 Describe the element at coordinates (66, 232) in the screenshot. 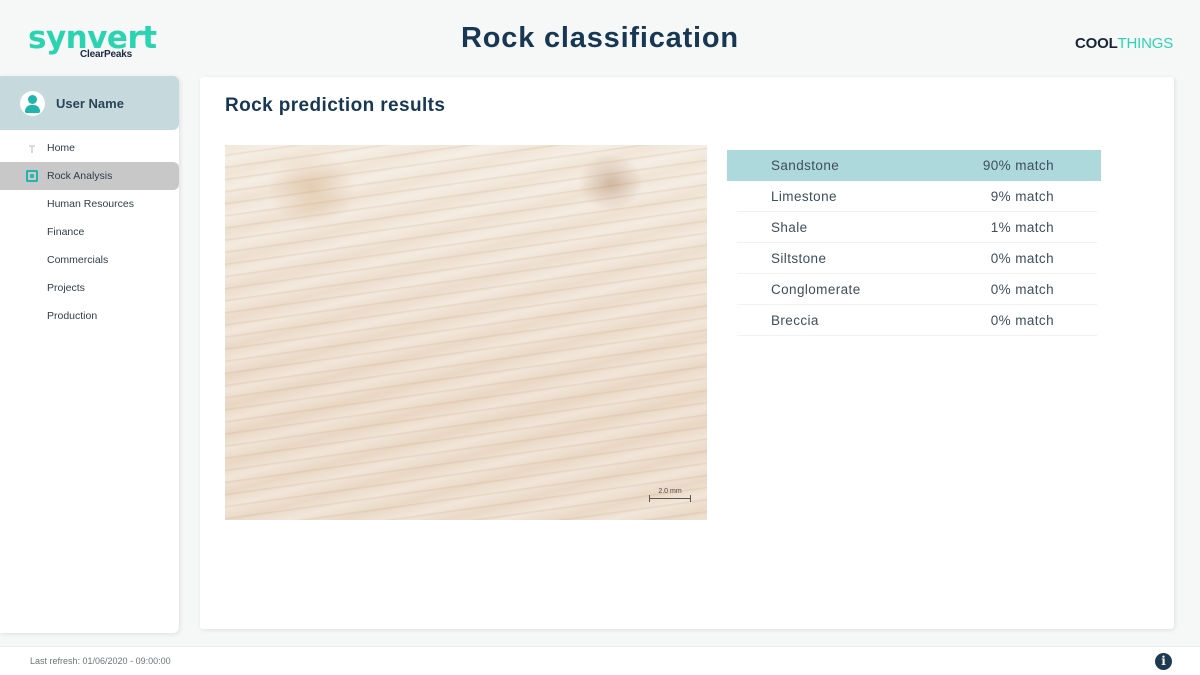

I see `sidebar-item-label: Finance` at that location.